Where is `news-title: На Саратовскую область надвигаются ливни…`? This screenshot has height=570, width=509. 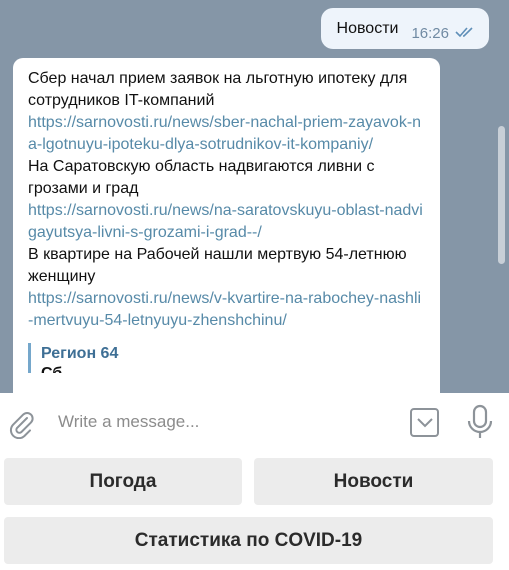
news-title: На Саратовскую область надвигаются ливни… is located at coordinates (201, 177).